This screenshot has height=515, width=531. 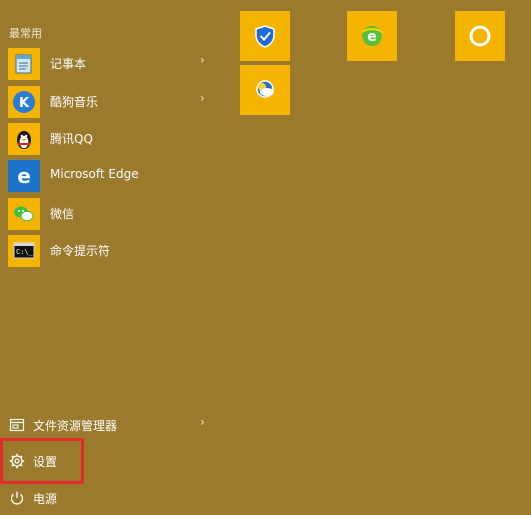 I want to click on app-label-qq: 腾讯QQ, so click(x=71, y=139).